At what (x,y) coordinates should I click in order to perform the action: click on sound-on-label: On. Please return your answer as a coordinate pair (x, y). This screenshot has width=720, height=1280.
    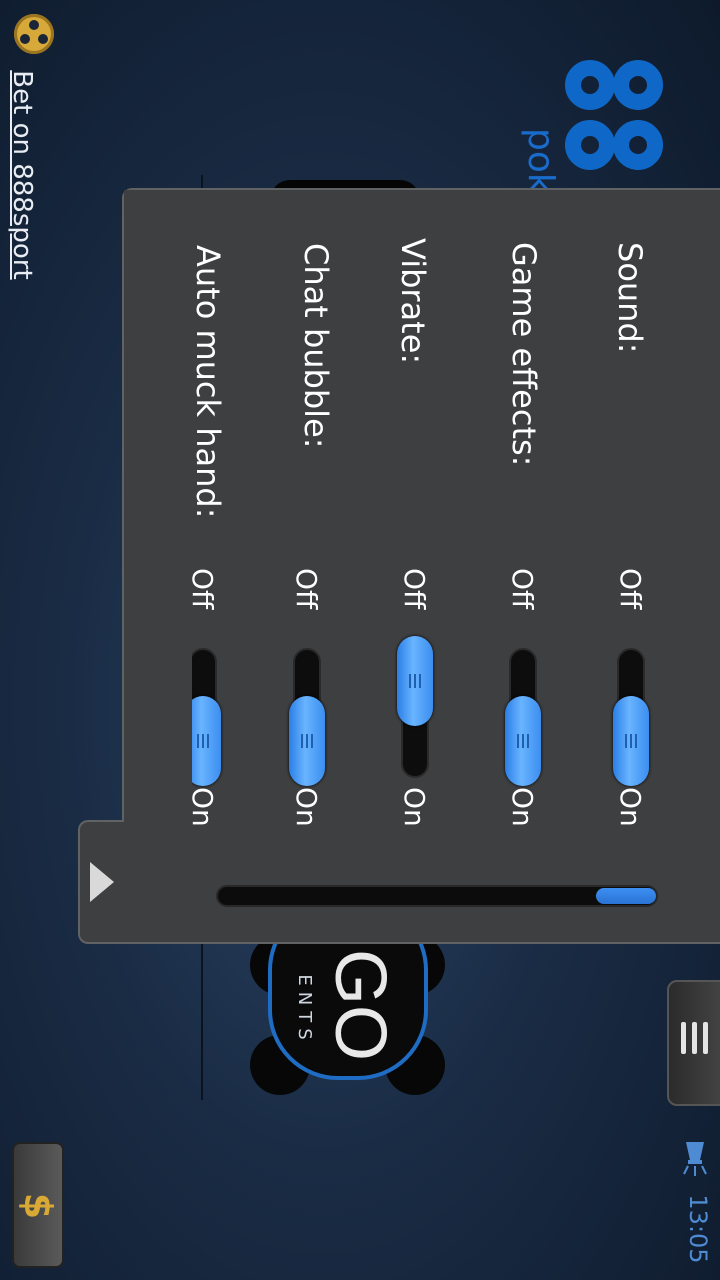
    Looking at the image, I should click on (630, 807).